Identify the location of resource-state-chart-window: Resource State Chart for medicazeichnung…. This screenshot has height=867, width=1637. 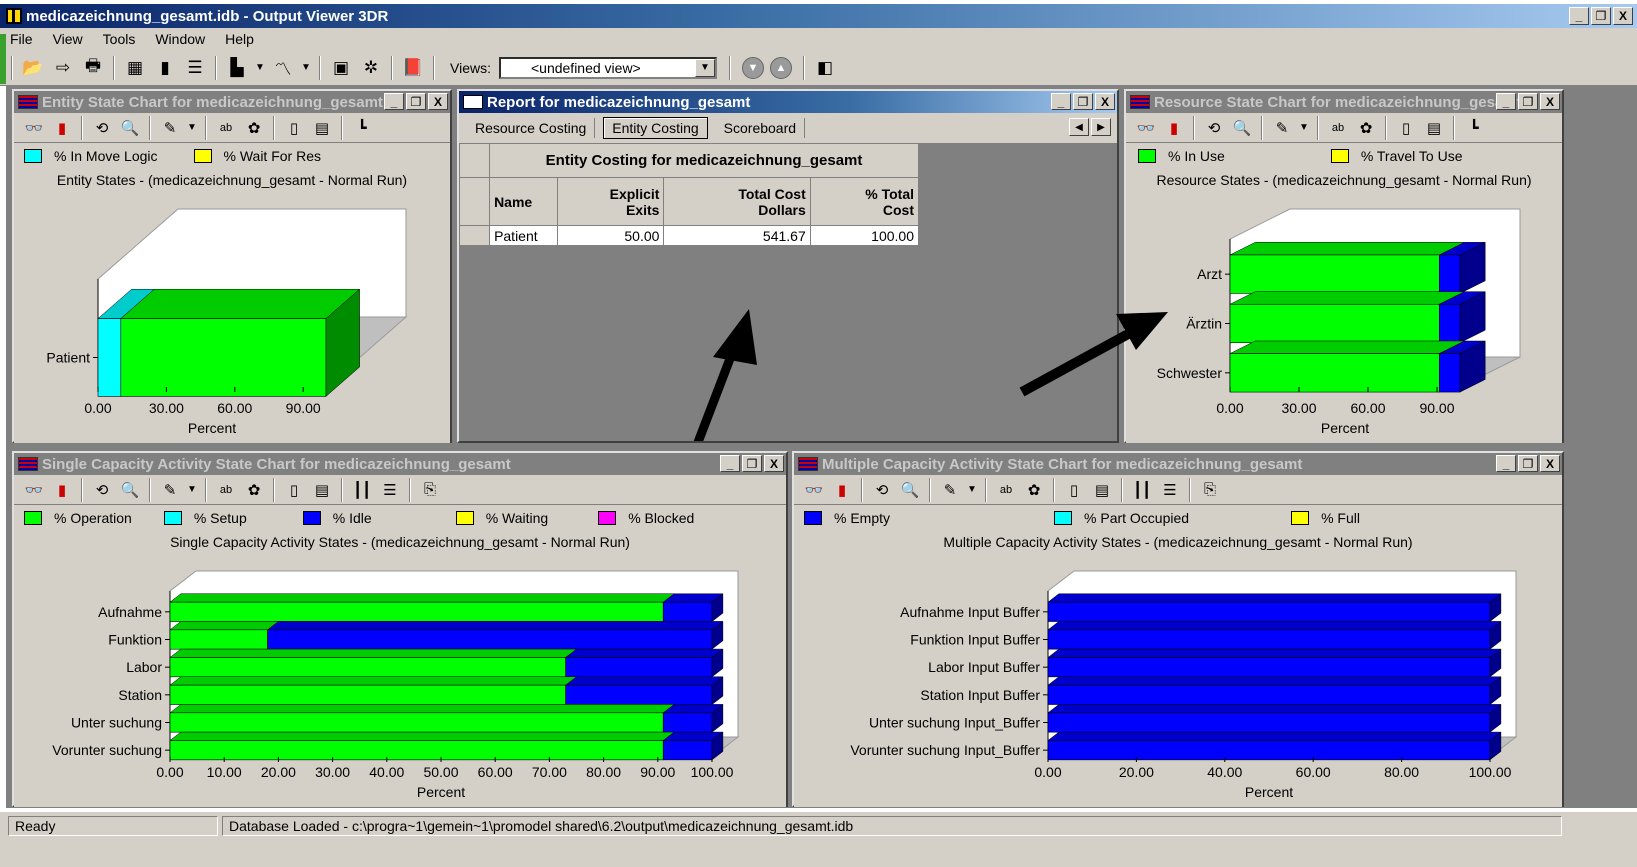
(1344, 266).